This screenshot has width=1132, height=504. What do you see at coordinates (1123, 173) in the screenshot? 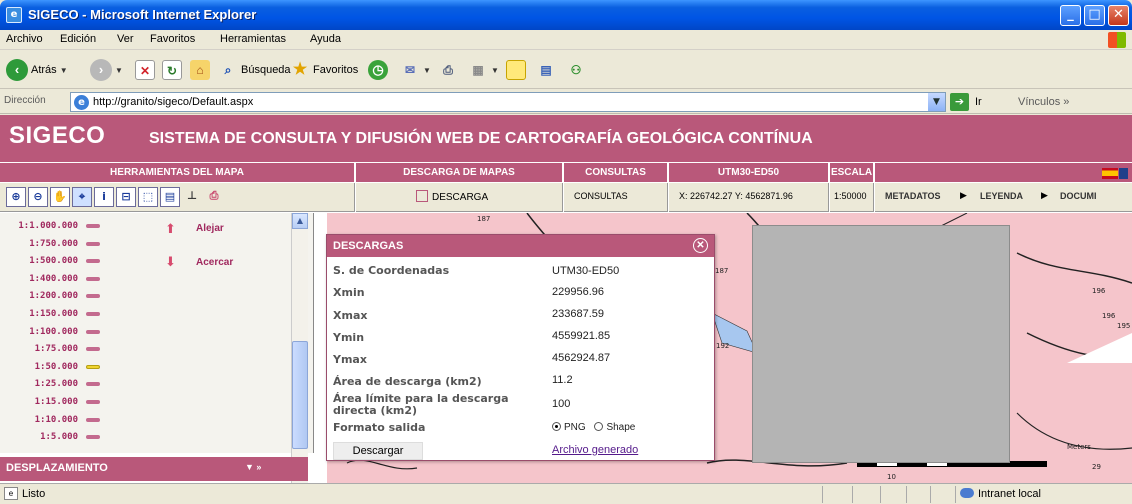
I see `english-flag-icon` at bounding box center [1123, 173].